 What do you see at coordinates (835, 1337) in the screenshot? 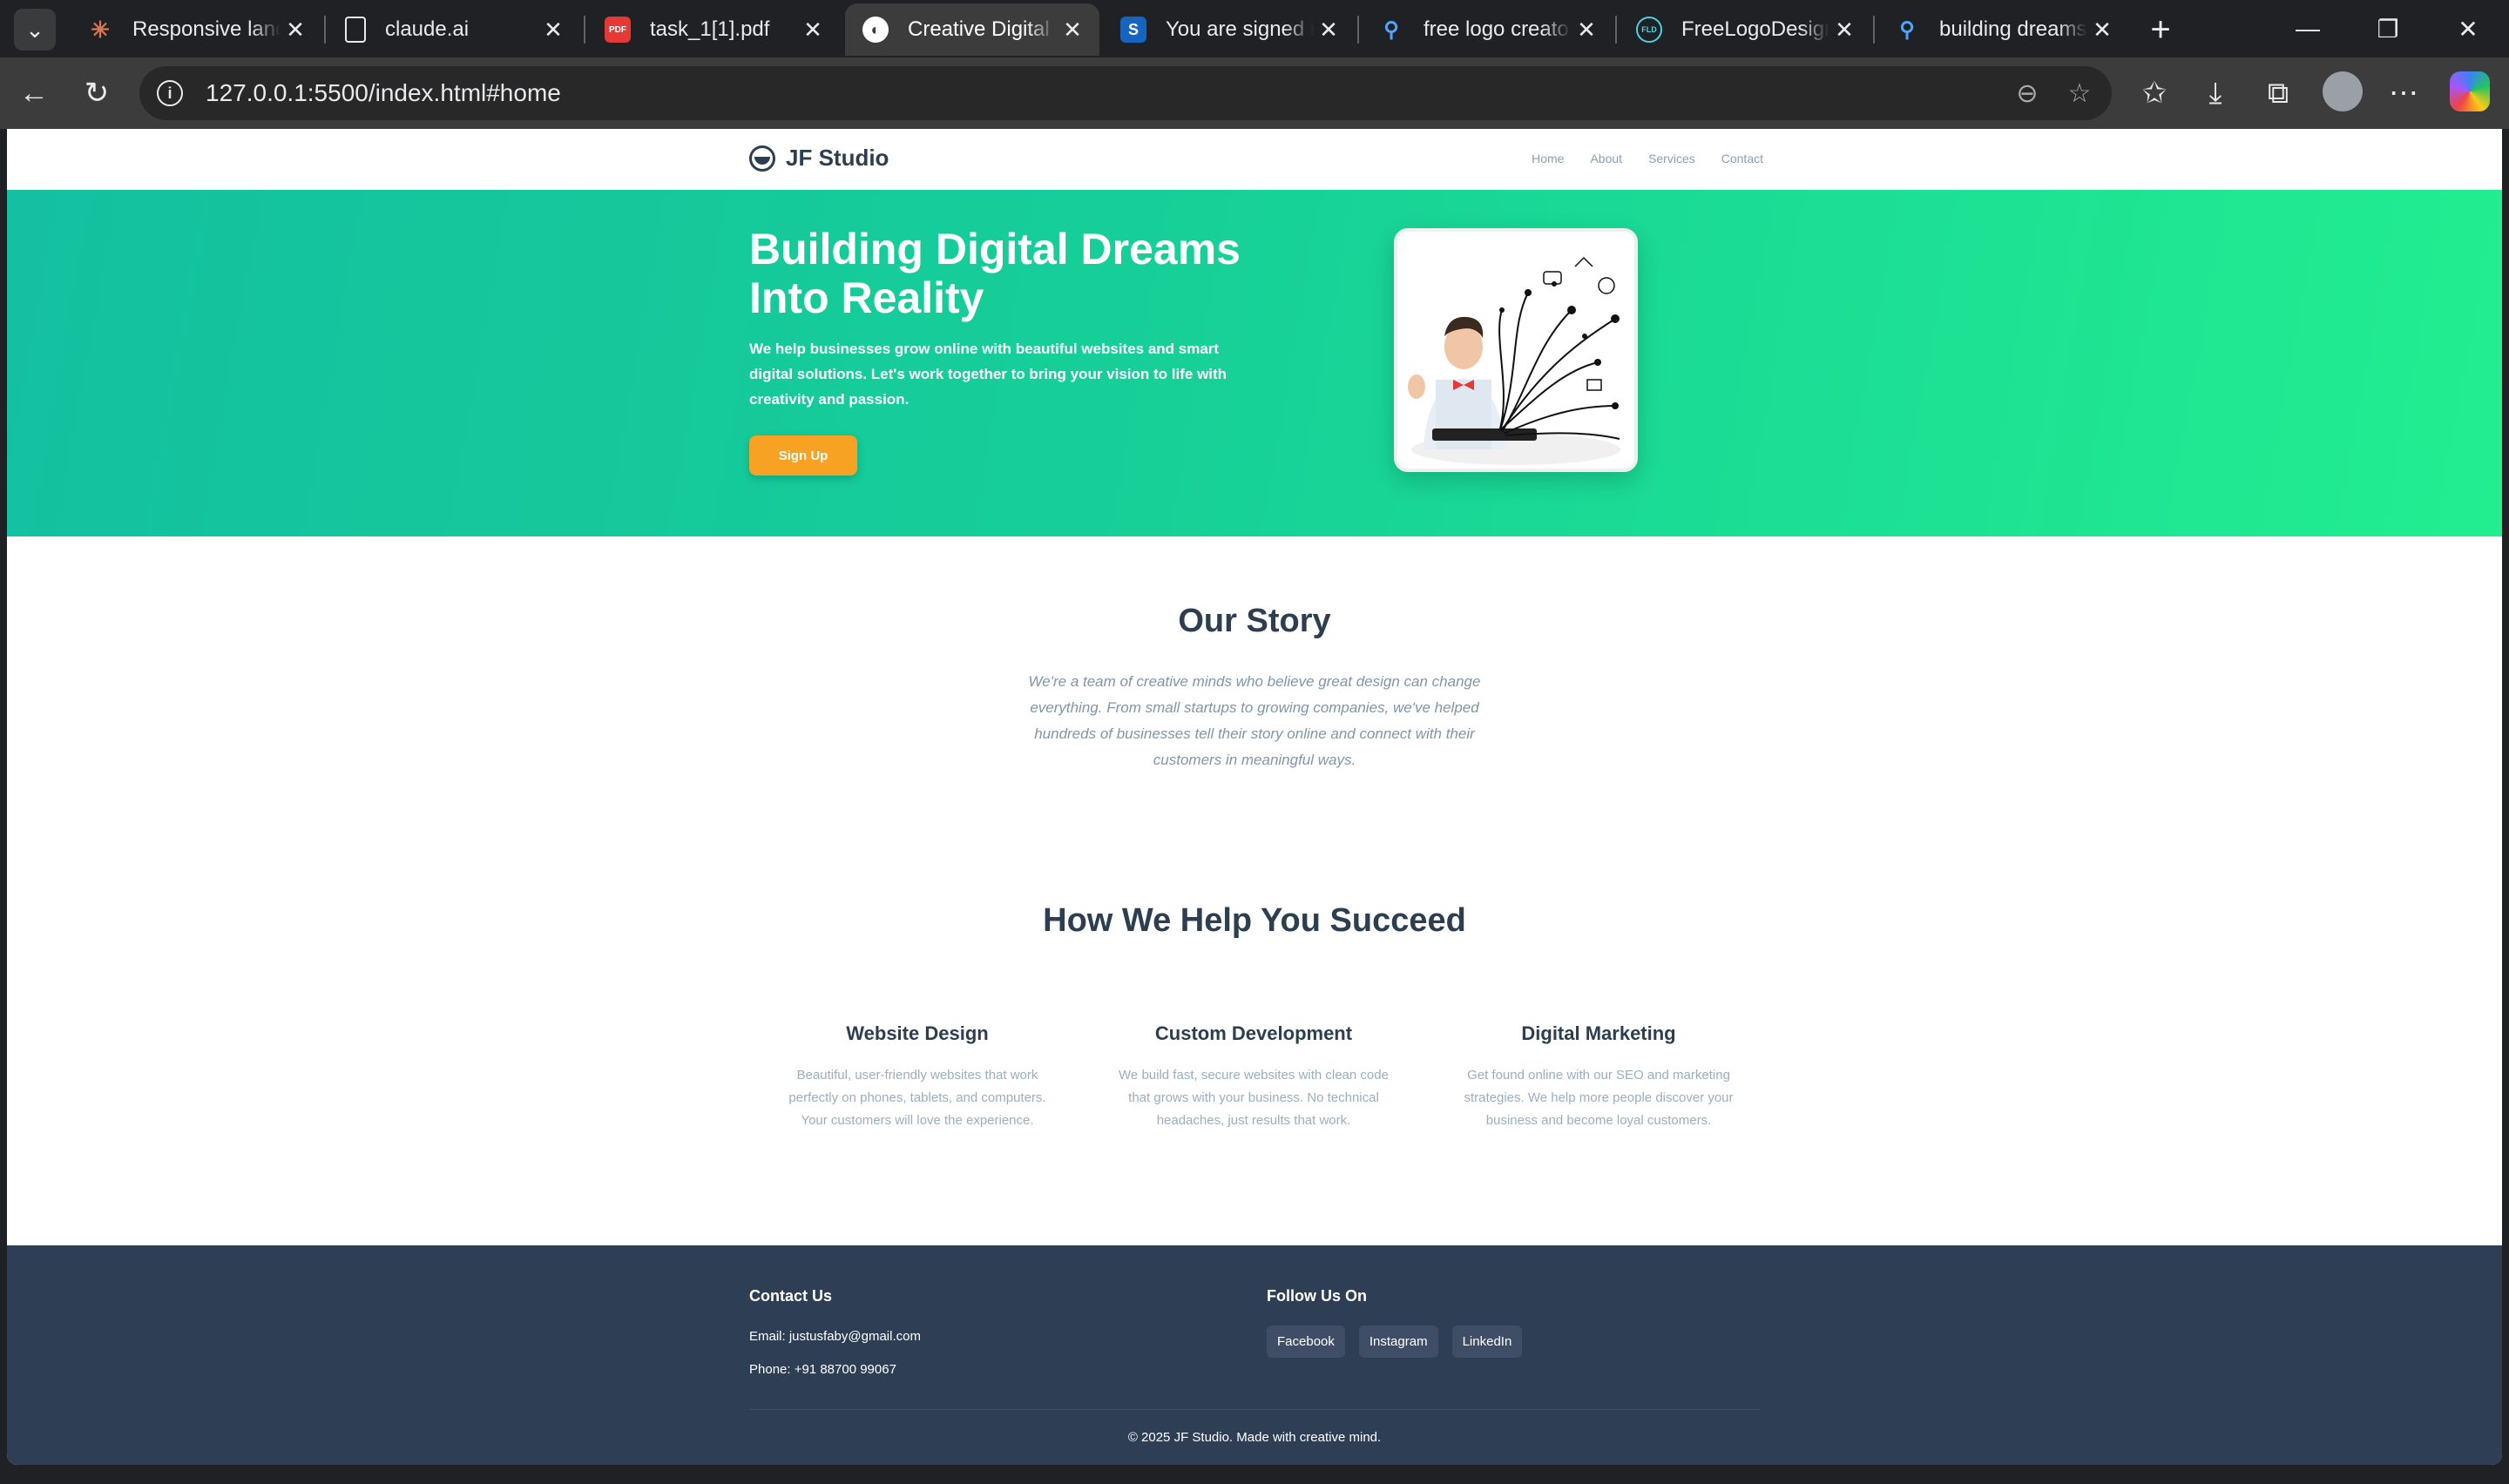
I see `contact-email: Email: justusfaby@gmail.com` at bounding box center [835, 1337].